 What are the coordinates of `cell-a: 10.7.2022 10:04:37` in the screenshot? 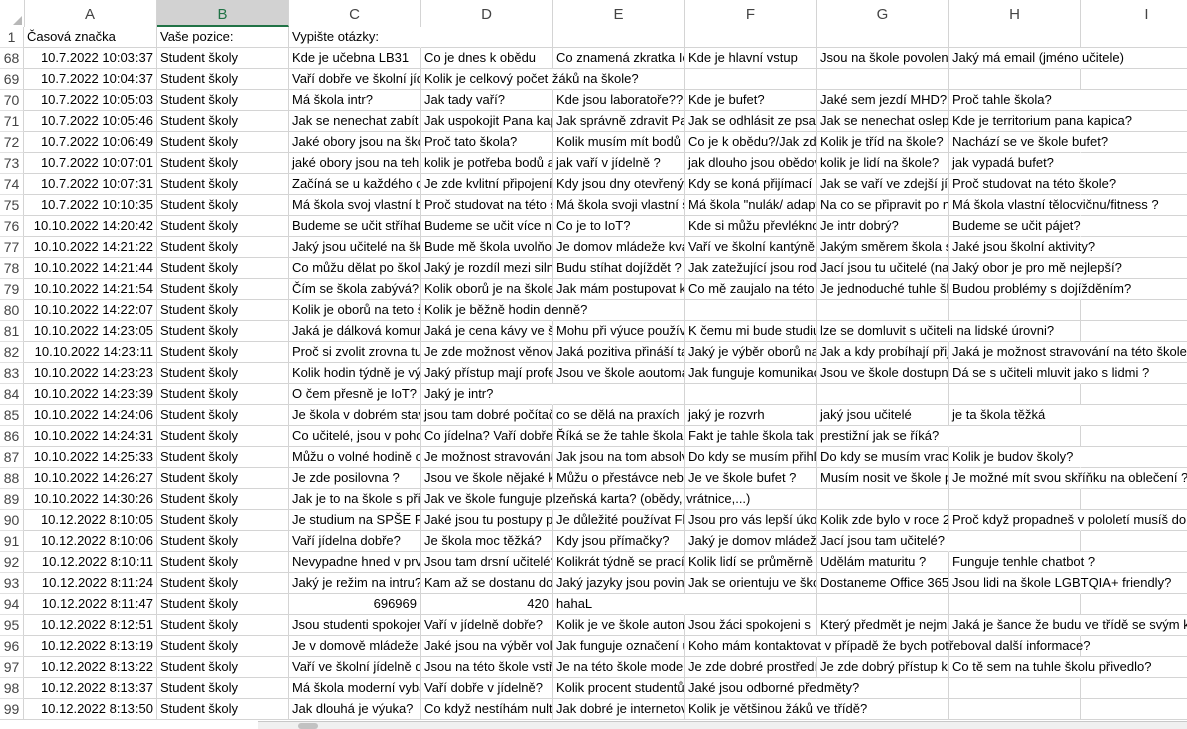 It's located at (90, 79).